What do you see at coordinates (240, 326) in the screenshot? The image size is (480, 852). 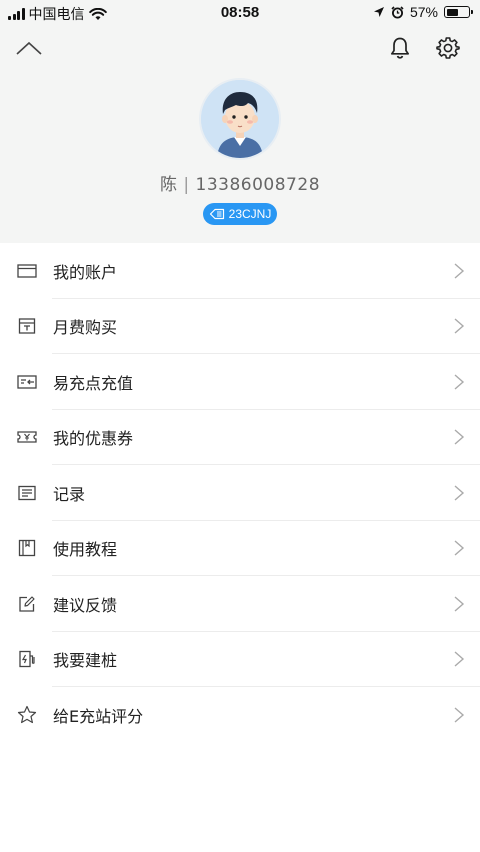 I see `menu-item-monthly-purchase: 月费购买` at bounding box center [240, 326].